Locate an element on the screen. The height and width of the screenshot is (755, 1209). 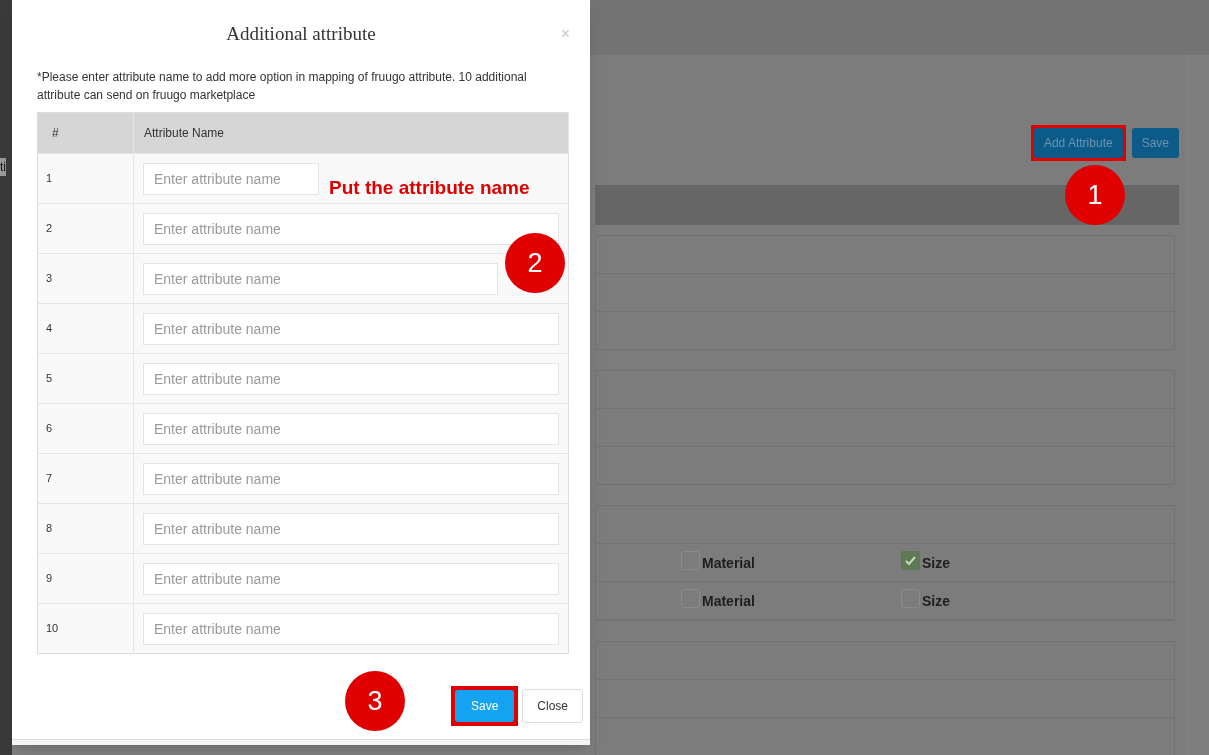
checkbox is located at coordinates (910, 560).